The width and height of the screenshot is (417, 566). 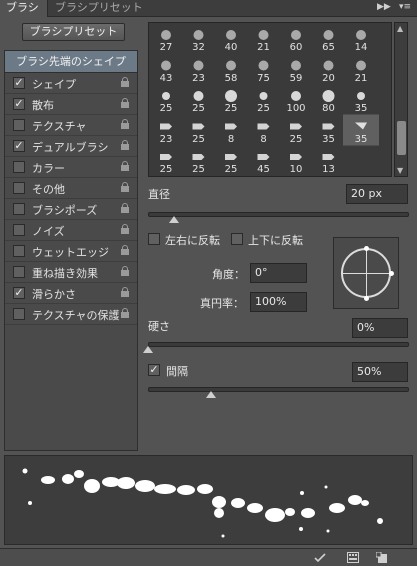 What do you see at coordinates (71, 167) in the screenshot?
I see `list-item: カラー` at bounding box center [71, 167].